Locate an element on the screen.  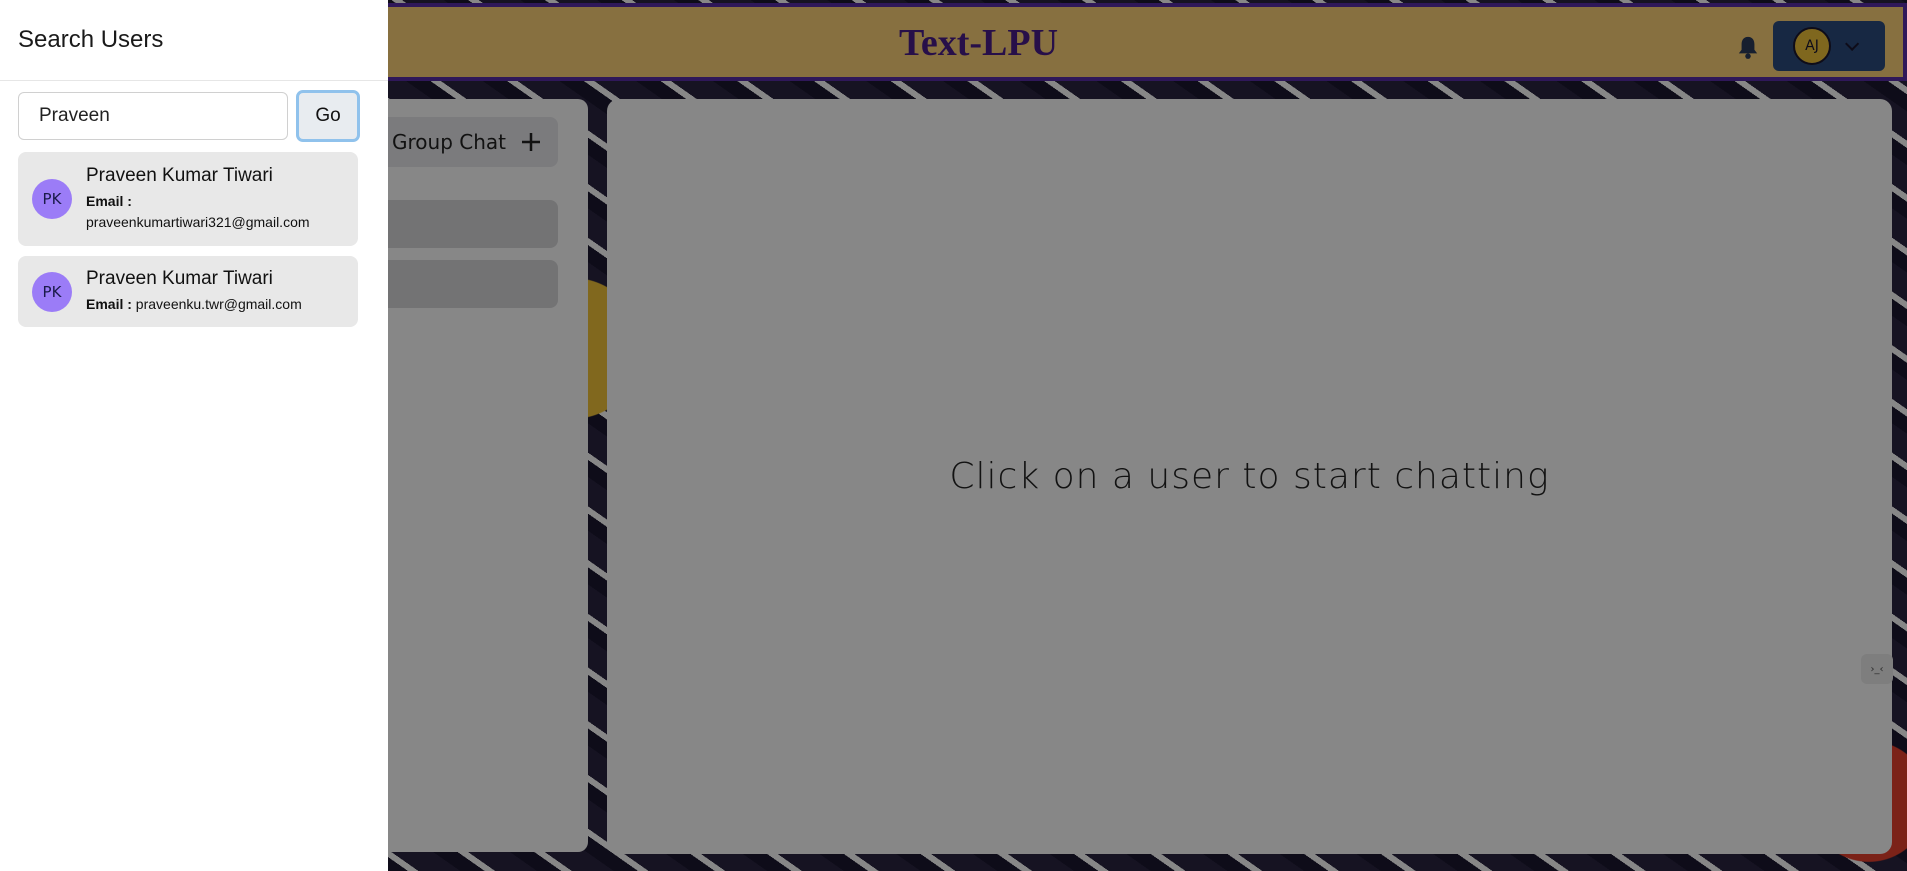
email-value: praveenkumartiwari321@gmail.com is located at coordinates (198, 222).